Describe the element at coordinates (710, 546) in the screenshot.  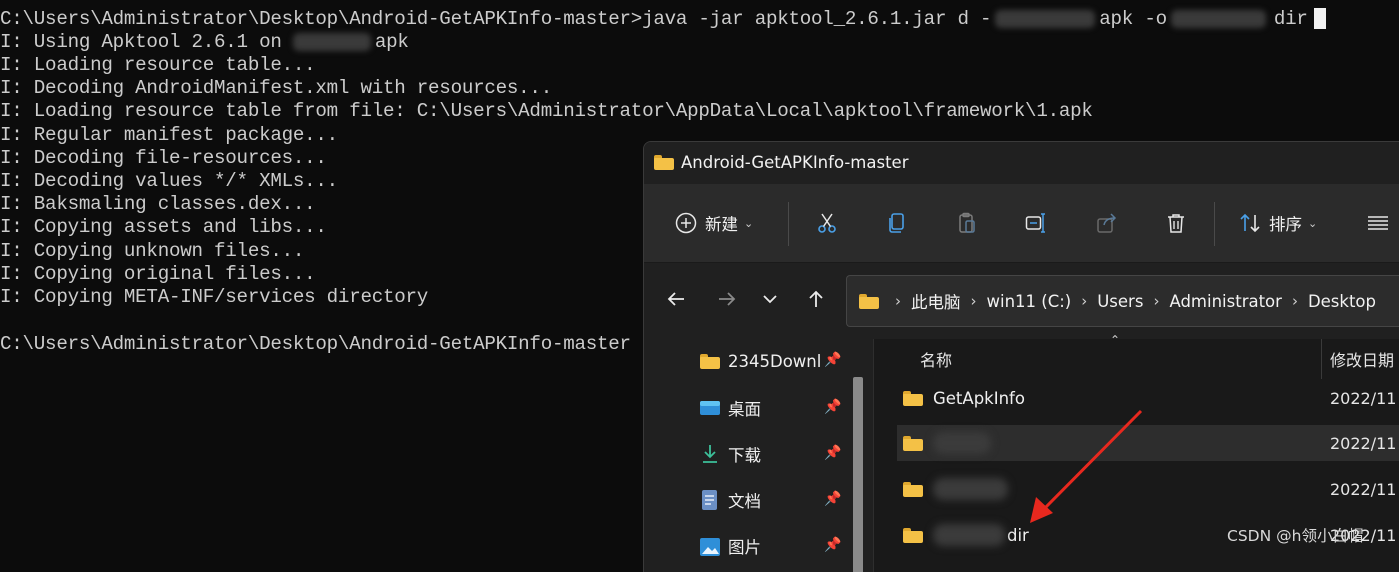
I see `picture-icon` at that location.